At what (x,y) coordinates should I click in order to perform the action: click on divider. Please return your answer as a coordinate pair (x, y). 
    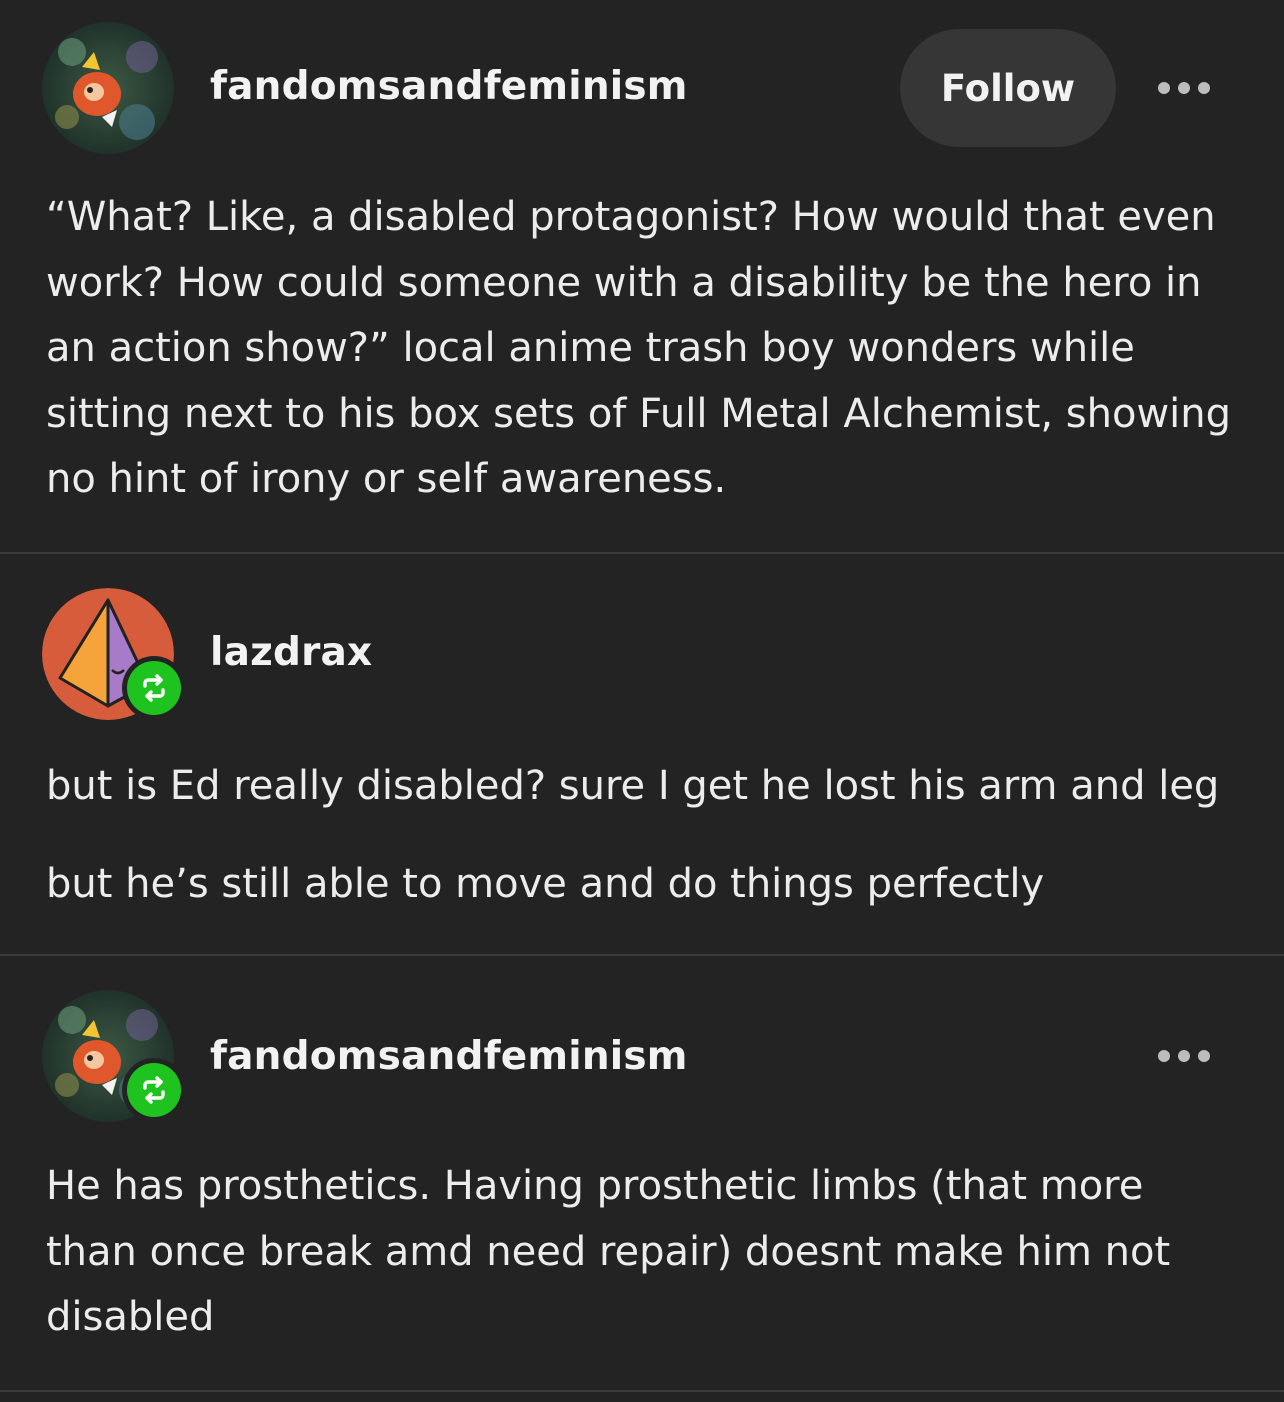
    Looking at the image, I should click on (642, 1391).